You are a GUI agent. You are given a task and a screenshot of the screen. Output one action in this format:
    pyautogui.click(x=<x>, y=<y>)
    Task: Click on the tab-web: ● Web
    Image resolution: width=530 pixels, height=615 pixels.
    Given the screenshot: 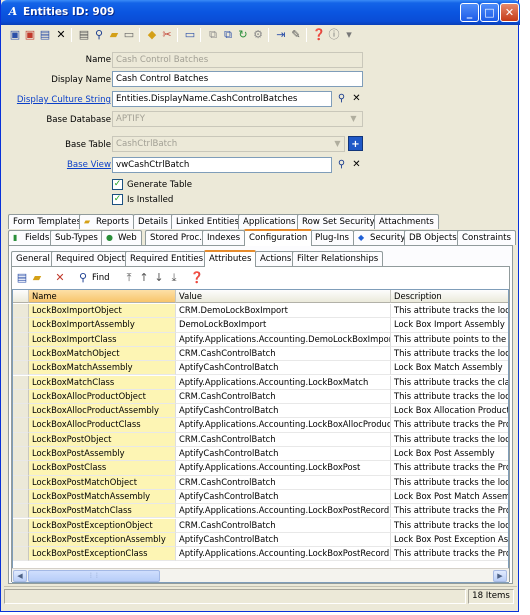 What is the action you would take?
    pyautogui.click(x=121, y=237)
    